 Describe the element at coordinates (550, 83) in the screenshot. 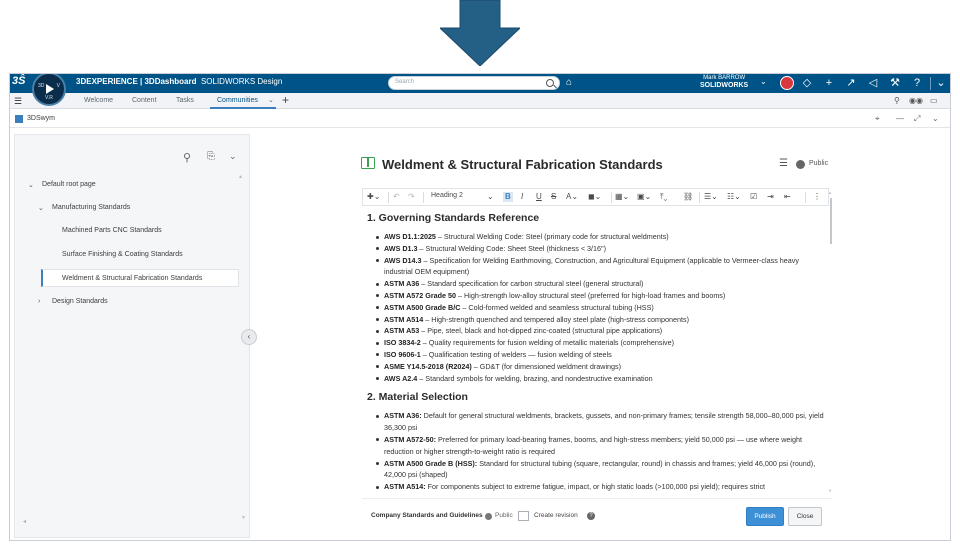

I see `search-icon` at that location.